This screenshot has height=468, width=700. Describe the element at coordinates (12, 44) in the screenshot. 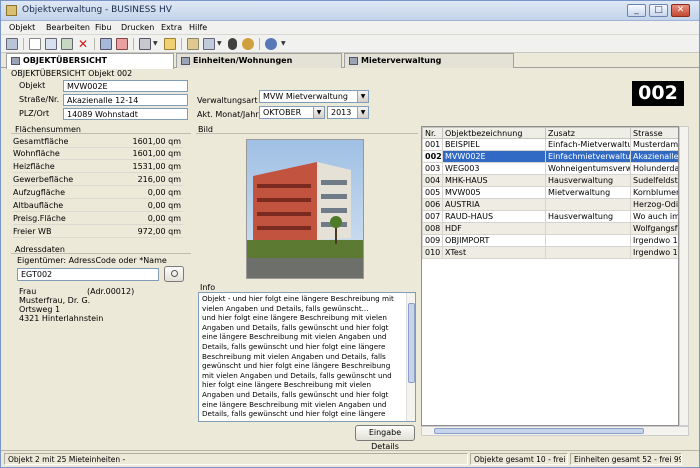

I see `grid-icon` at that location.